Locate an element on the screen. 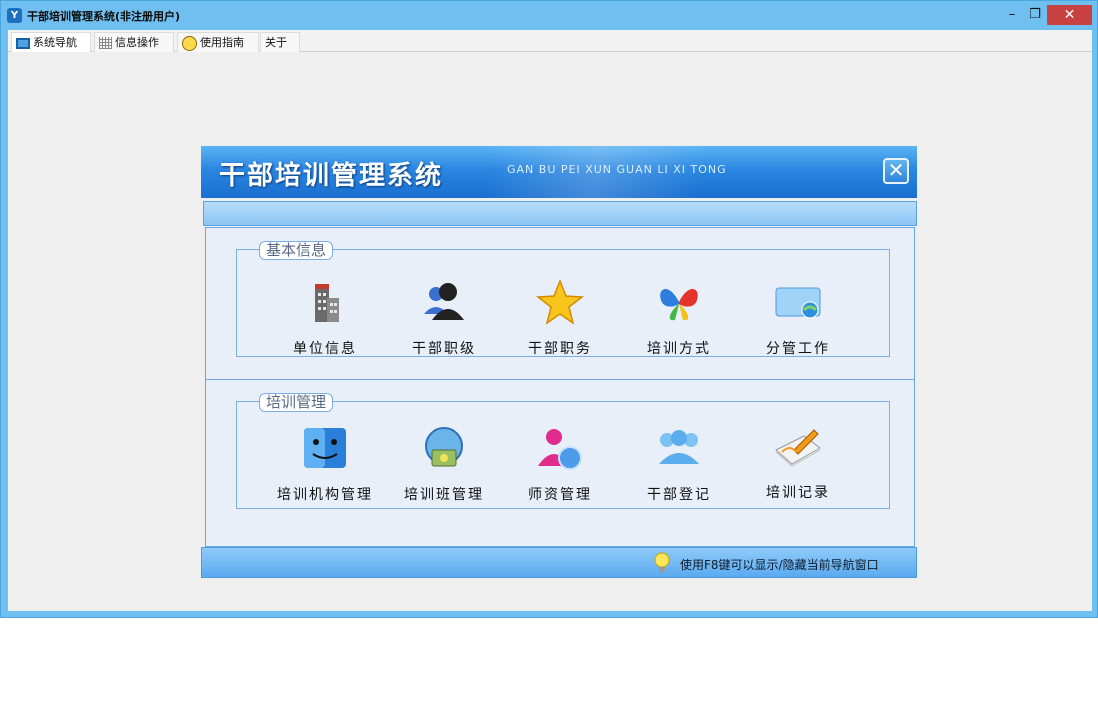 The image size is (1098, 722). restore-button: ❐ is located at coordinates (1035, 15).